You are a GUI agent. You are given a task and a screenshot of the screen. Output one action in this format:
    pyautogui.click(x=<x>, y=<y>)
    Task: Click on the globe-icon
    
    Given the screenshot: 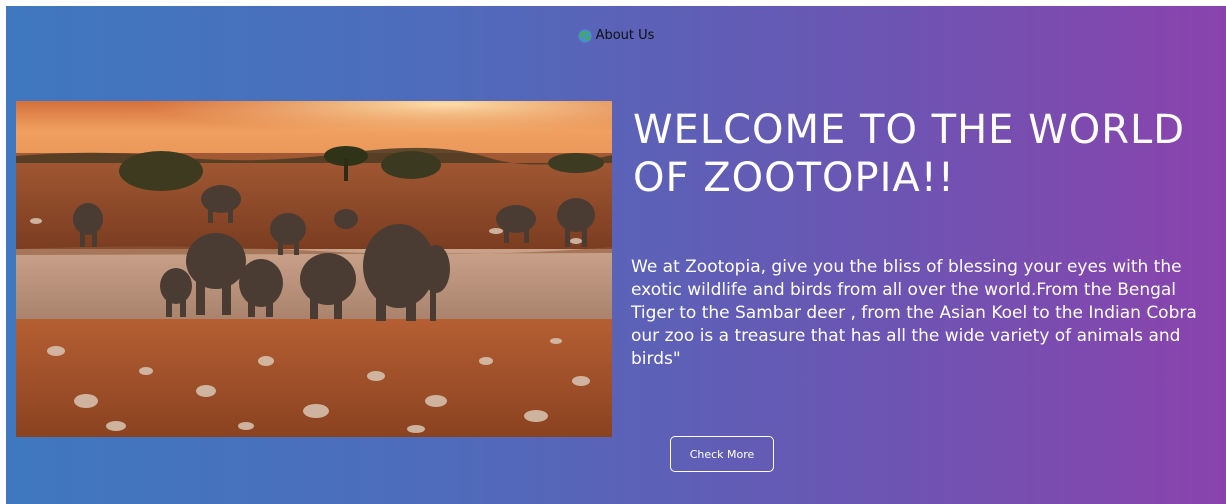 What is the action you would take?
    pyautogui.click(x=585, y=36)
    